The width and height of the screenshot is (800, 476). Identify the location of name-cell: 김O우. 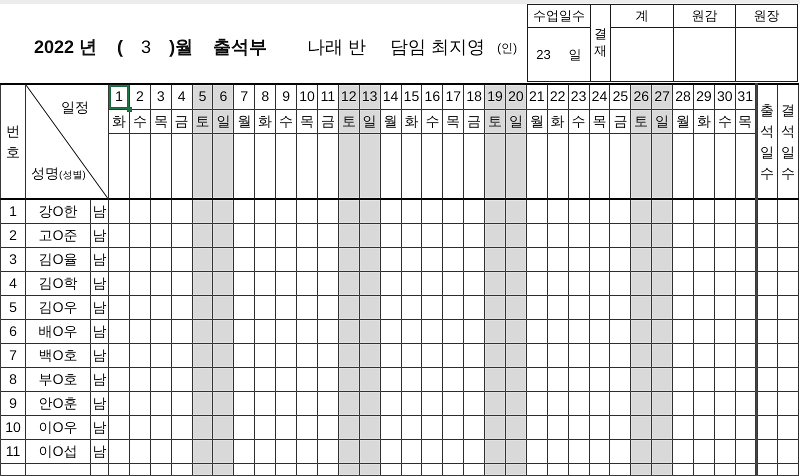
(58, 307).